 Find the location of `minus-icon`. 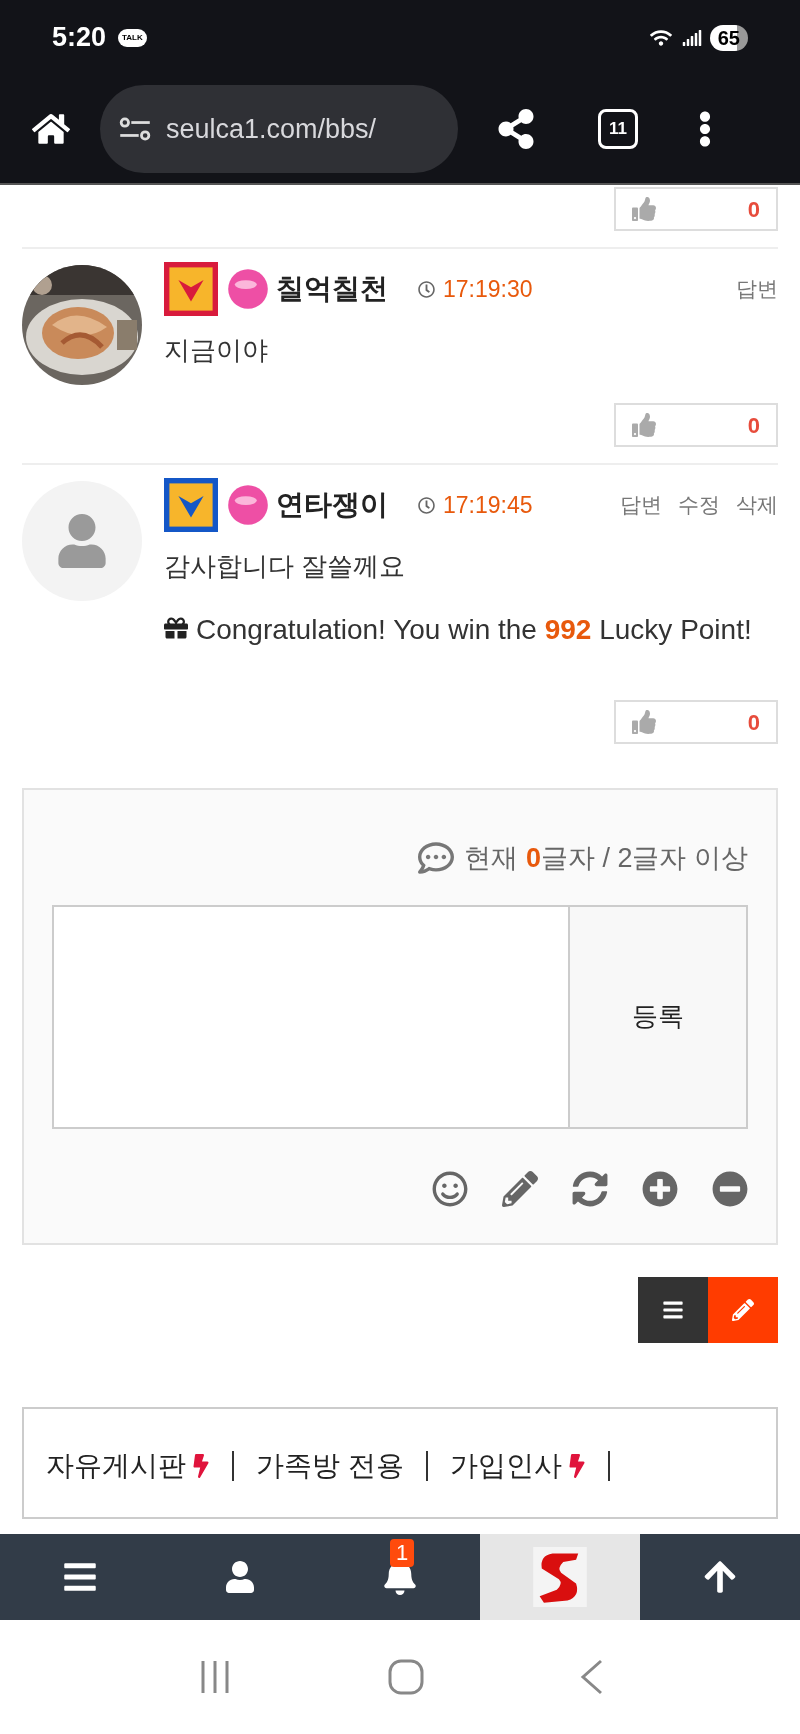

minus-icon is located at coordinates (730, 1188).